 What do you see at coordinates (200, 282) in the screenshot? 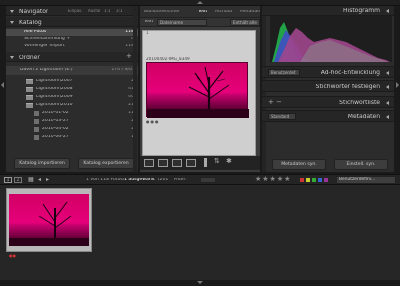
I see `bottom-panel-toggle-icon` at bounding box center [200, 282].